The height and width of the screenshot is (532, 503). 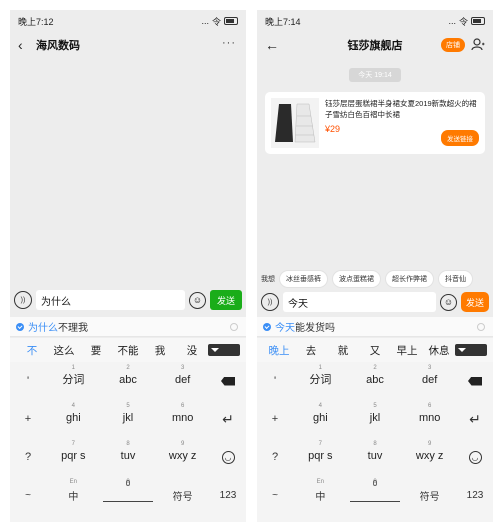 What do you see at coordinates (96, 350) in the screenshot?
I see `candidate-item: 要` at bounding box center [96, 350].